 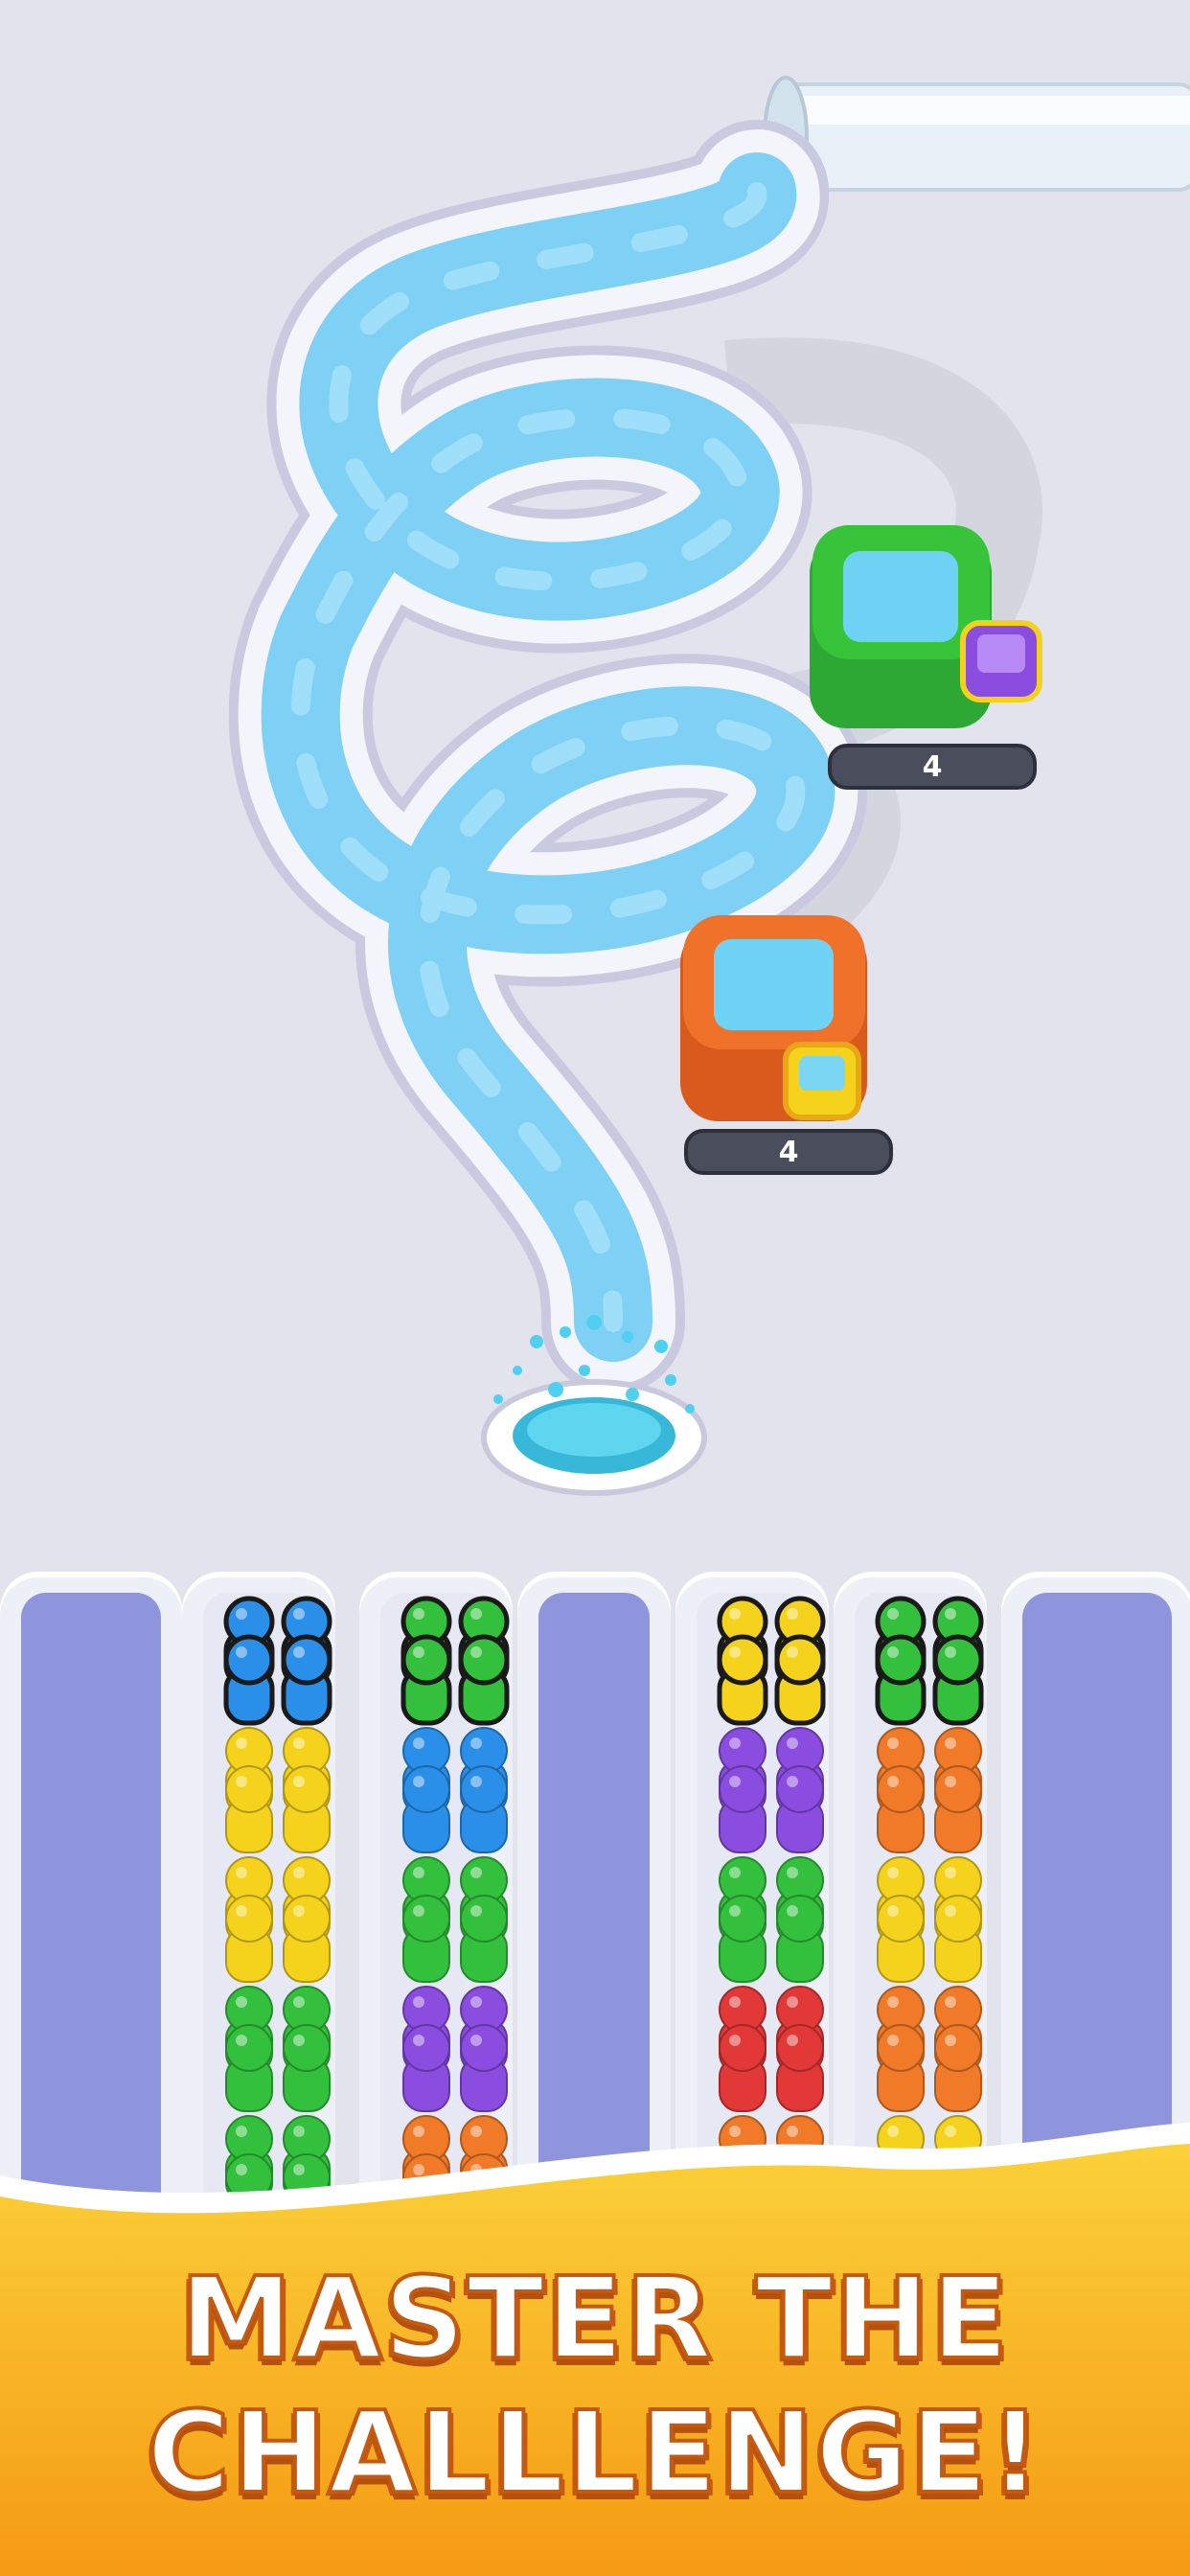 I want to click on green-bucket-count: 4, so click(x=933, y=766).